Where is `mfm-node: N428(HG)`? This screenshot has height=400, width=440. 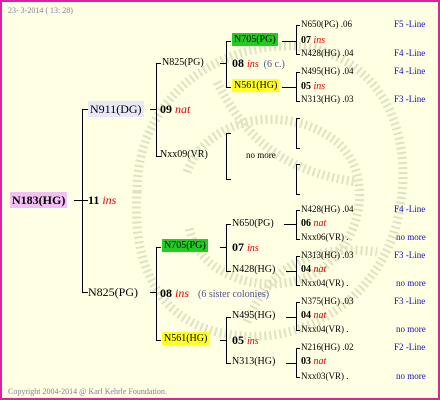 mfm-node: N428(HG) is located at coordinates (253, 270).